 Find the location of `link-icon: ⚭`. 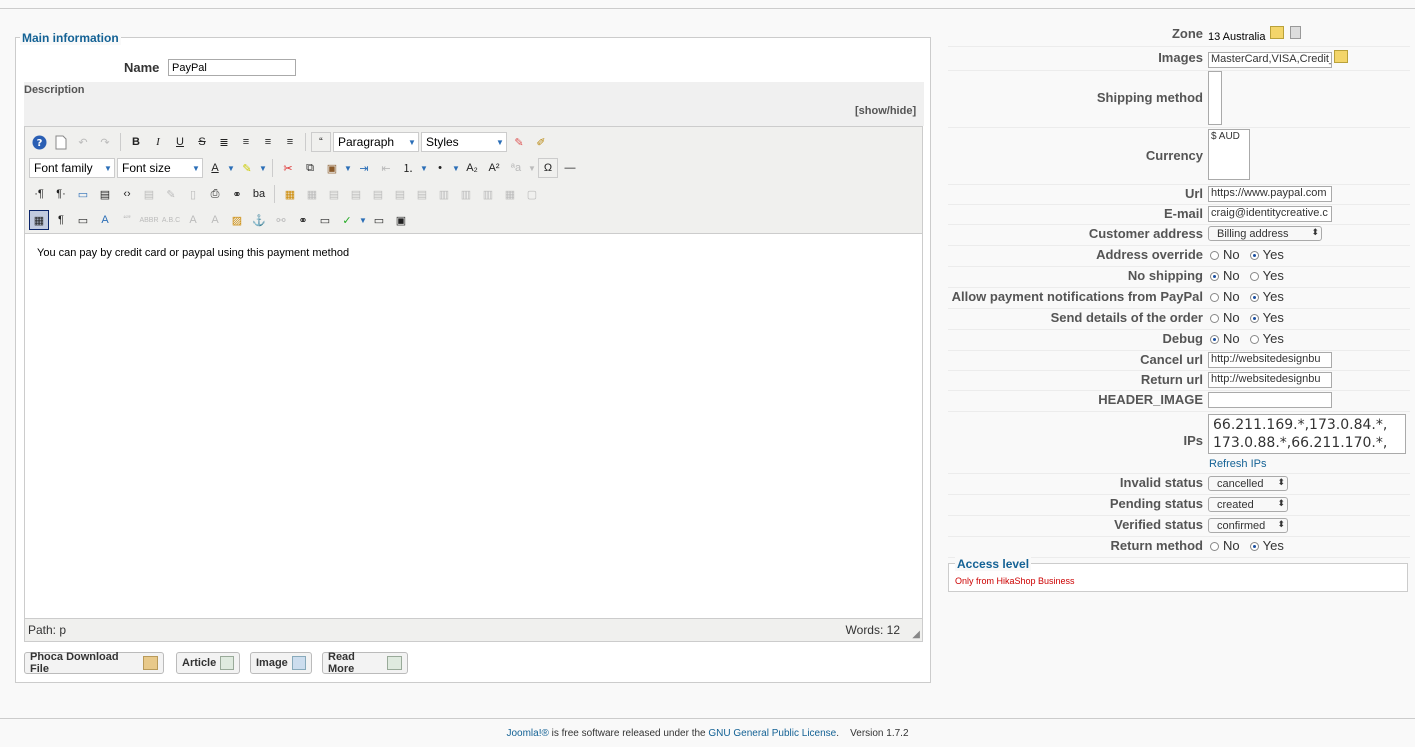

link-icon: ⚭ is located at coordinates (303, 220).